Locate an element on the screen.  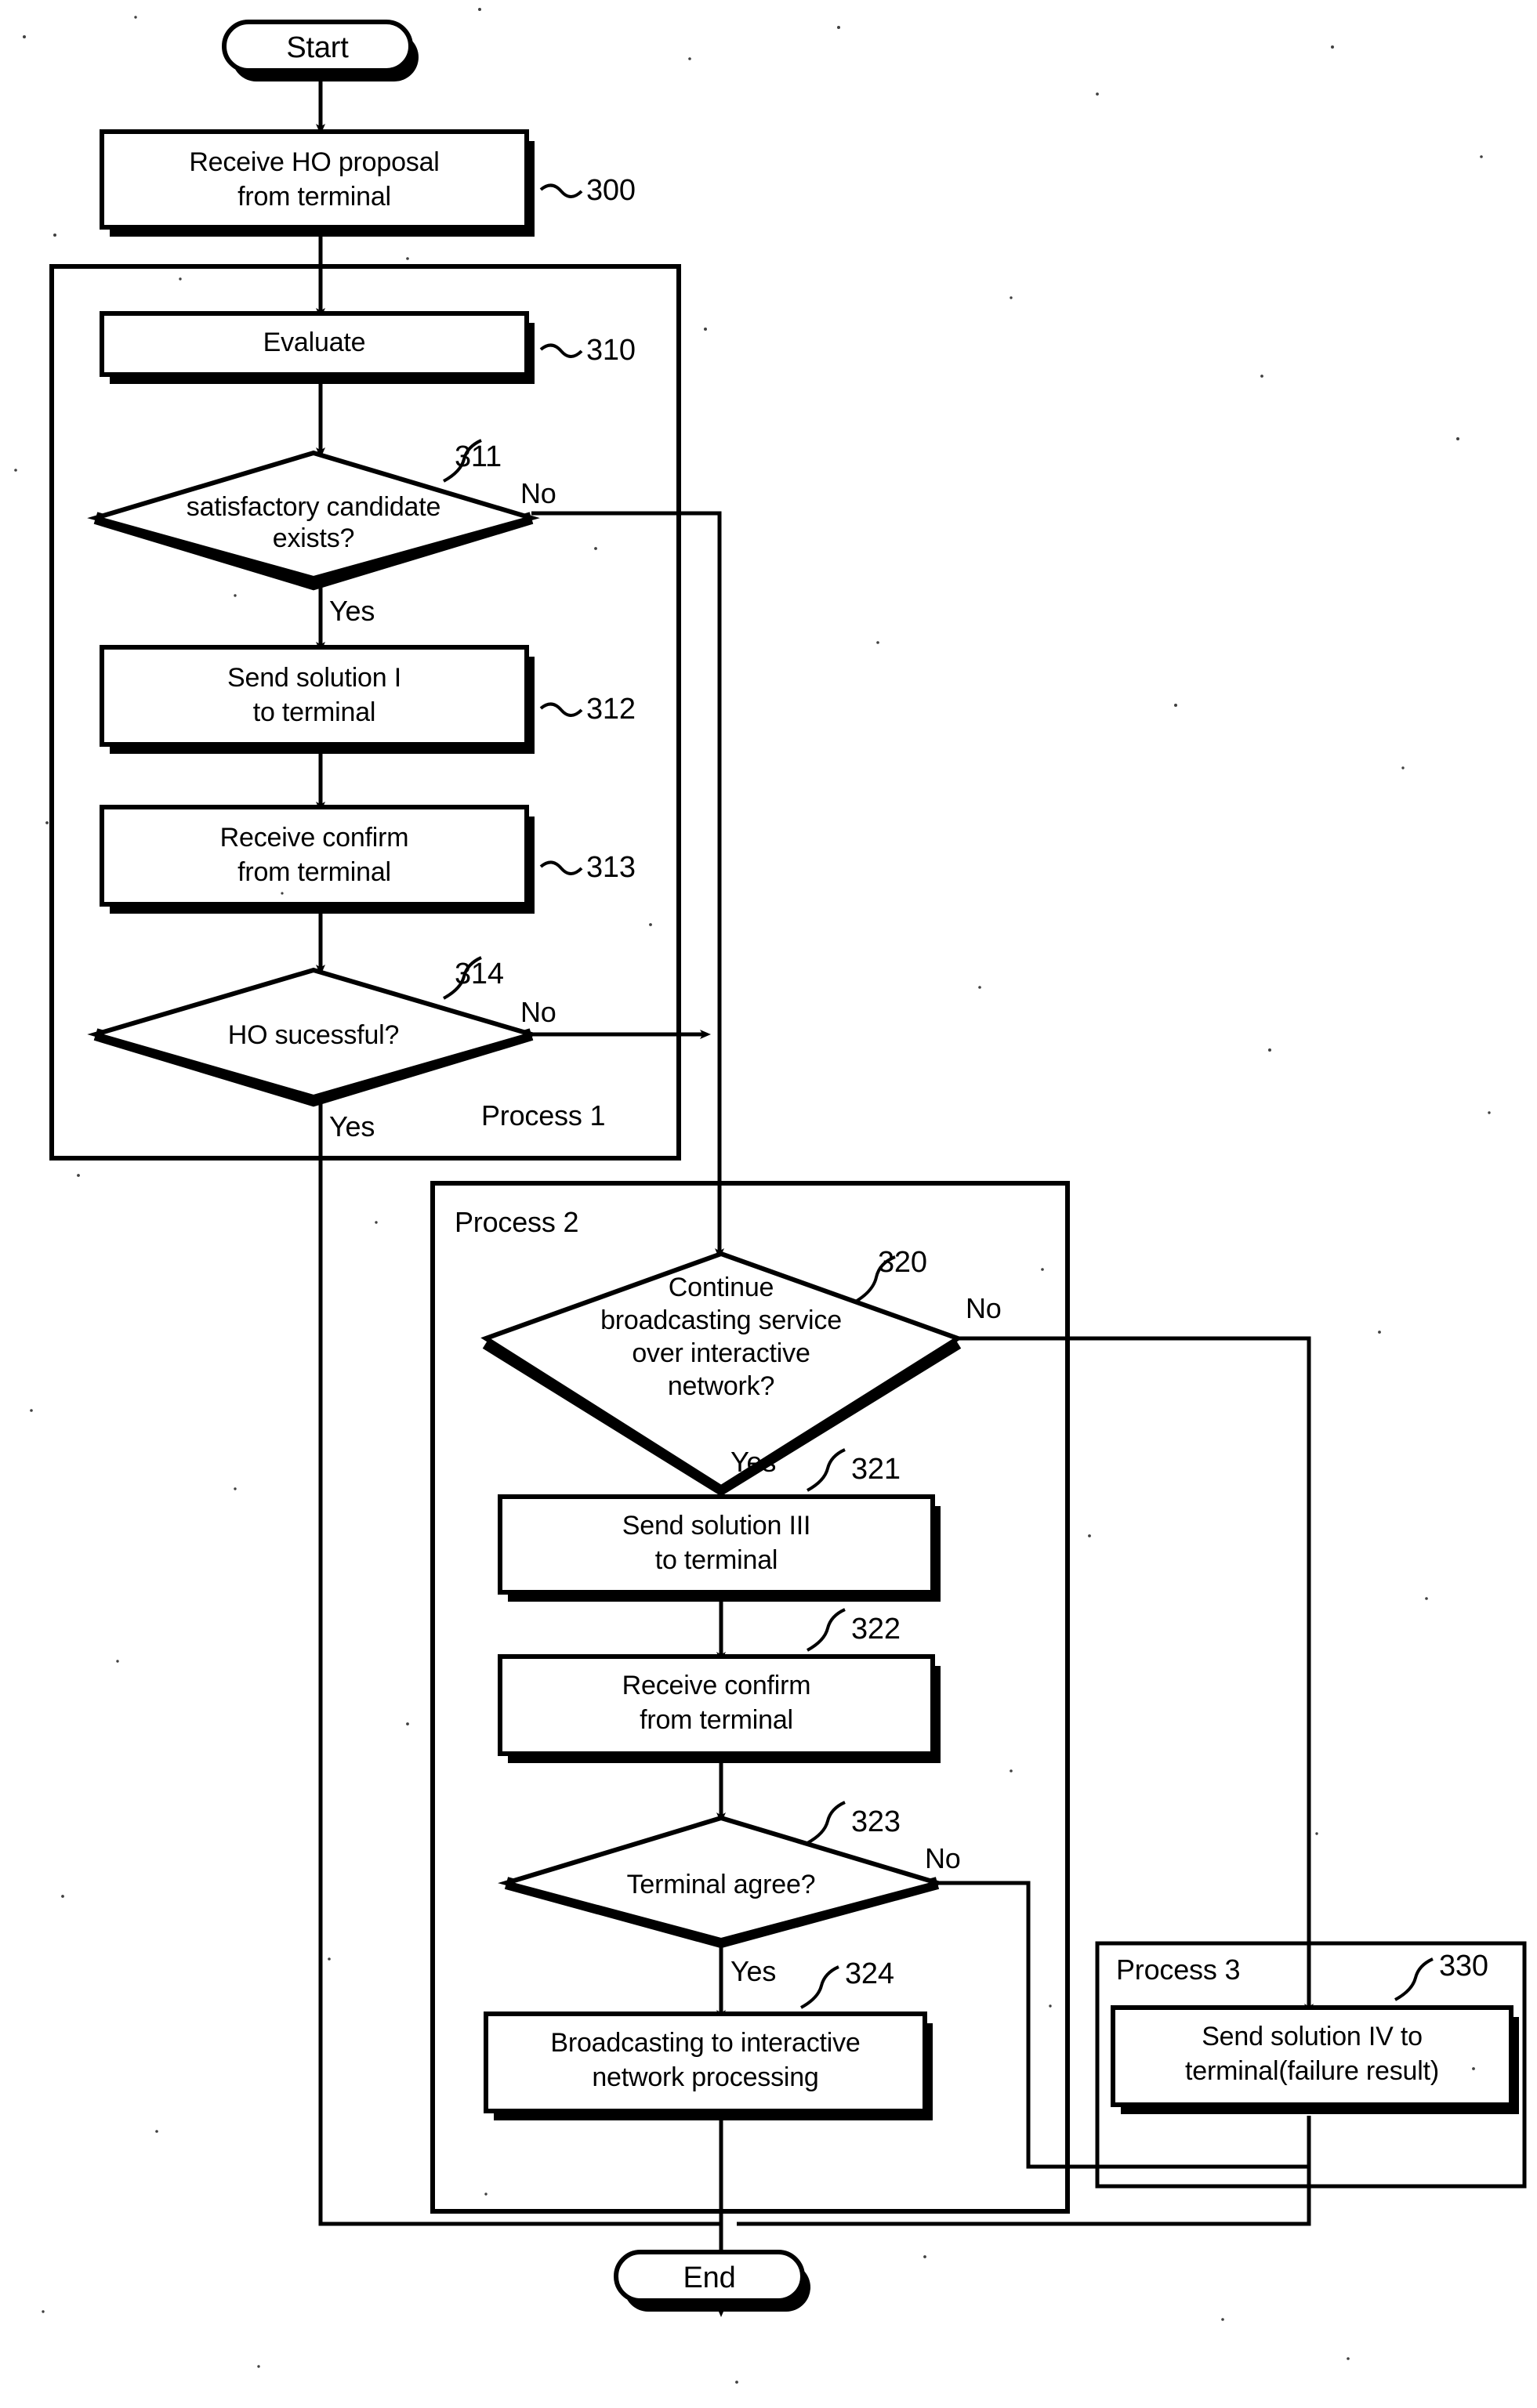
node-312-line-2: to terminal is located at coordinates (314, 712).